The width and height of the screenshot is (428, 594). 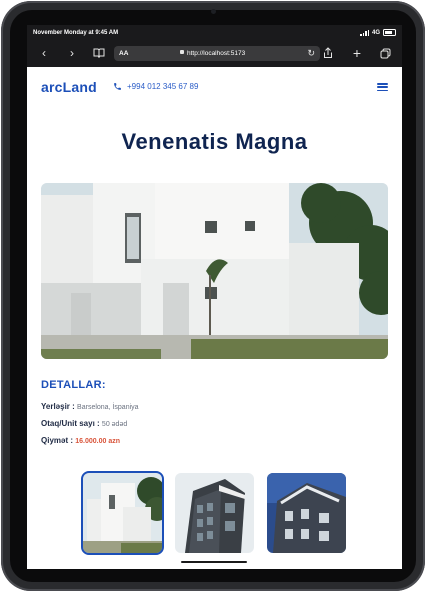 I want to click on detail-units: Otaq/Unit sayı : 50 ədəd, so click(x=84, y=423).